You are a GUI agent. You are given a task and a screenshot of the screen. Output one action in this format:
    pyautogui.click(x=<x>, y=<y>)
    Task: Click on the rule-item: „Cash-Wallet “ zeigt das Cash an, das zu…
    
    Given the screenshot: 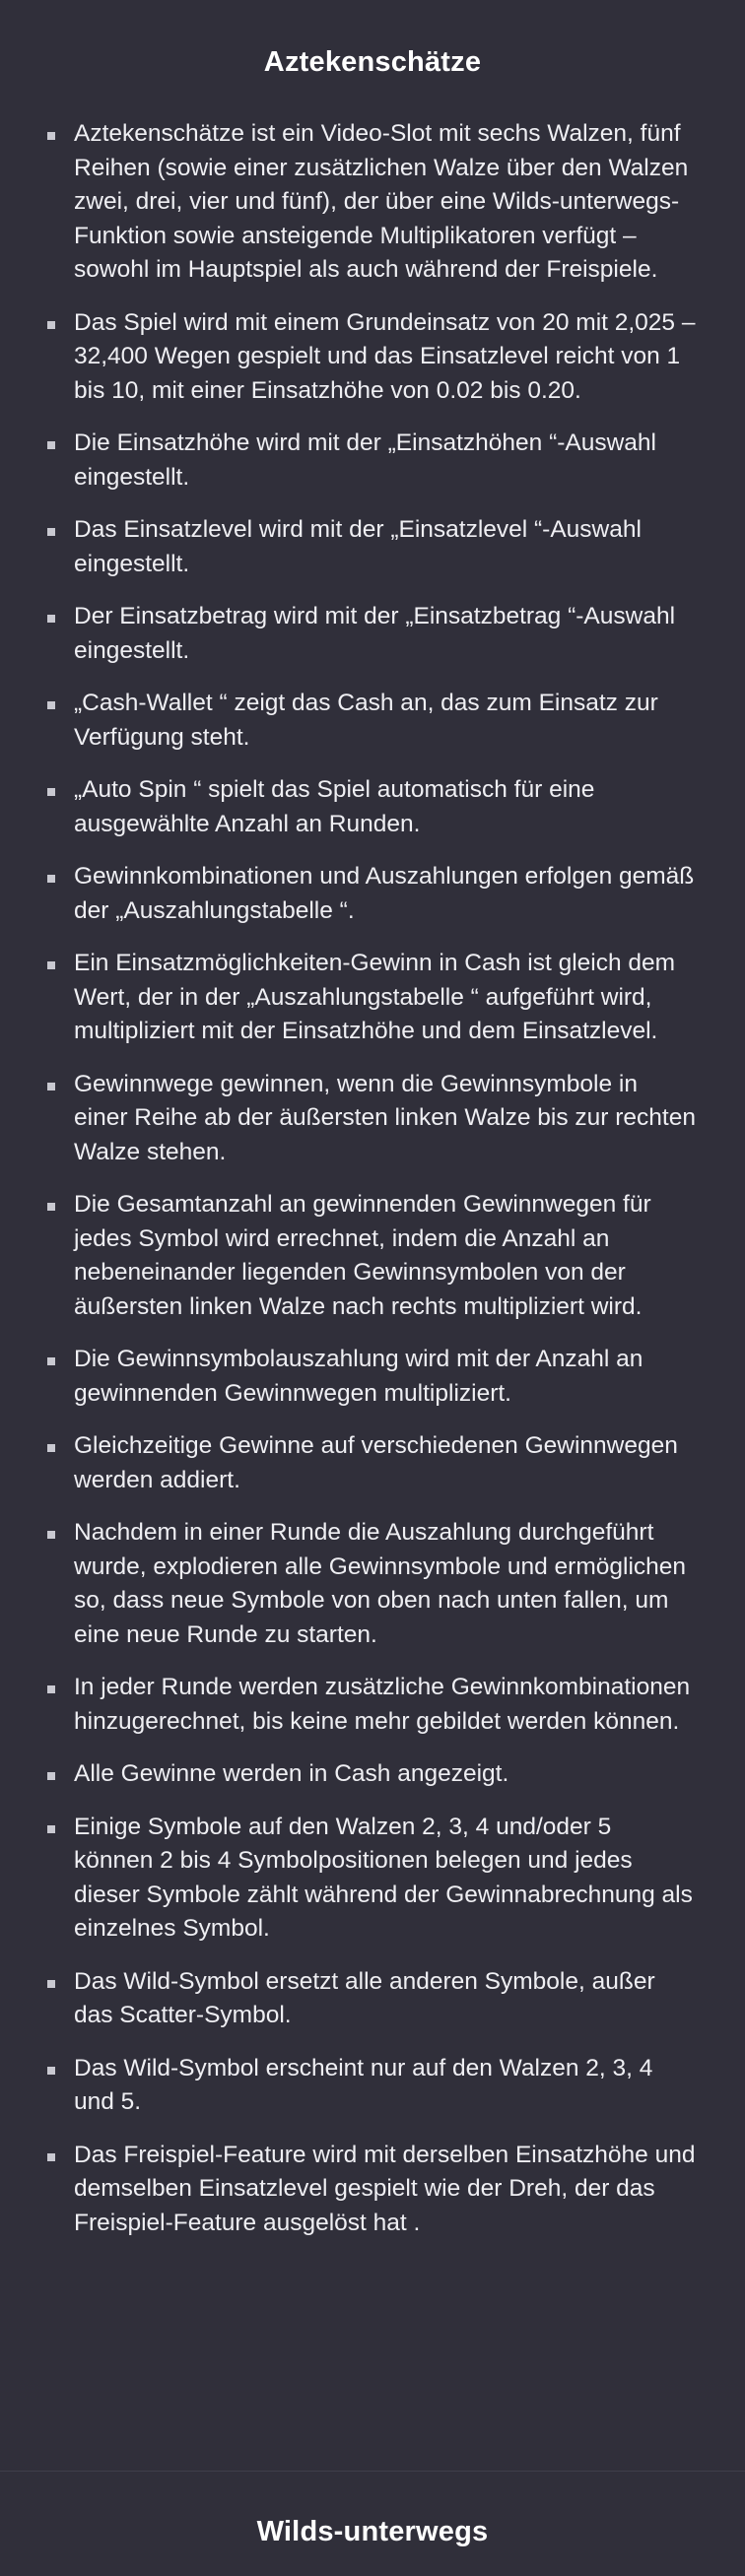 What is the action you would take?
    pyautogui.click(x=374, y=721)
    